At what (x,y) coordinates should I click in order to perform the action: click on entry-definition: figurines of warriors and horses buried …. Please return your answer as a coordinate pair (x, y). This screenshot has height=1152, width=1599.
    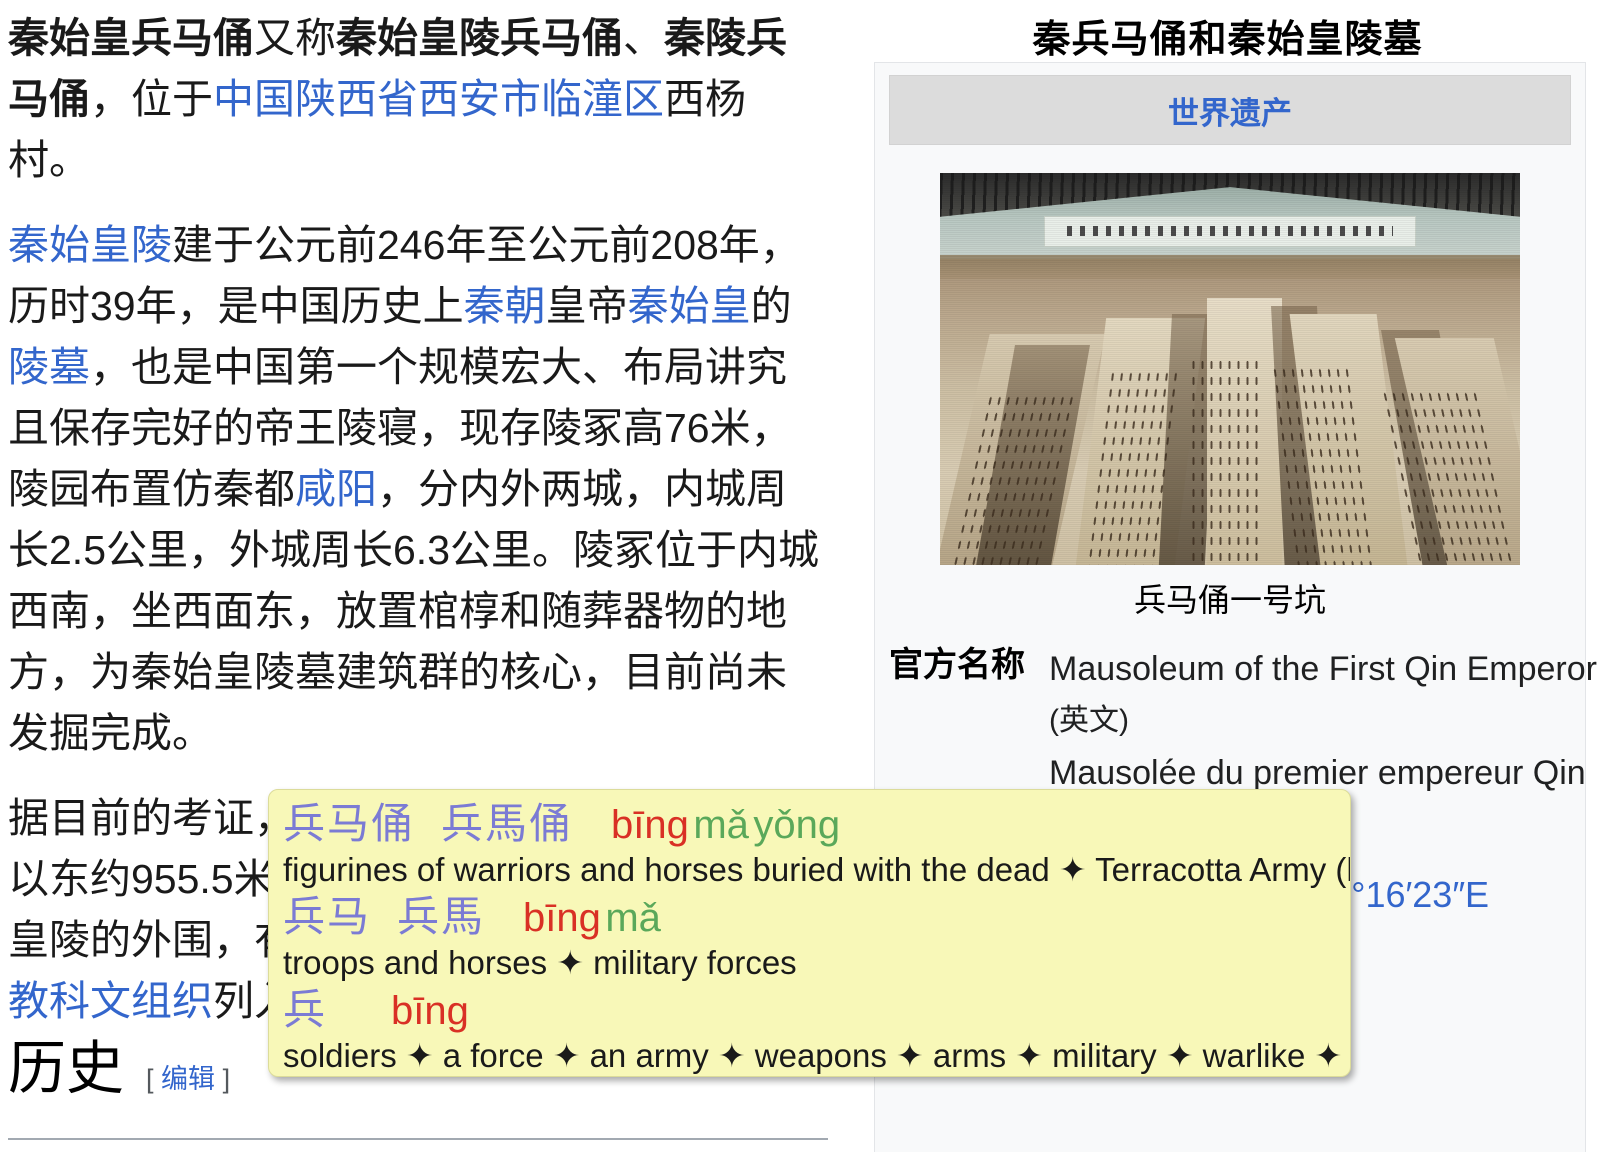
    Looking at the image, I should click on (816, 869).